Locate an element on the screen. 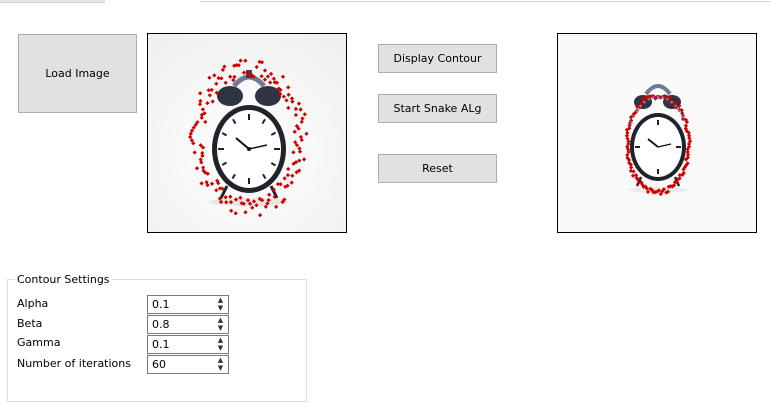 Image resolution: width=771 pixels, height=407 pixels. iterations-spinbox: 60 ▲ ▼ is located at coordinates (188, 364).